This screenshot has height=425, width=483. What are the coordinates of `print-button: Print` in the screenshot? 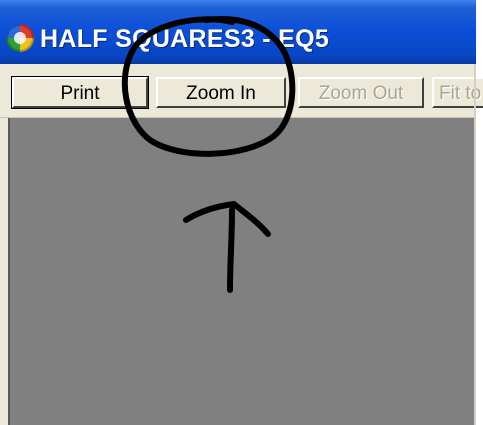 It's located at (80, 92).